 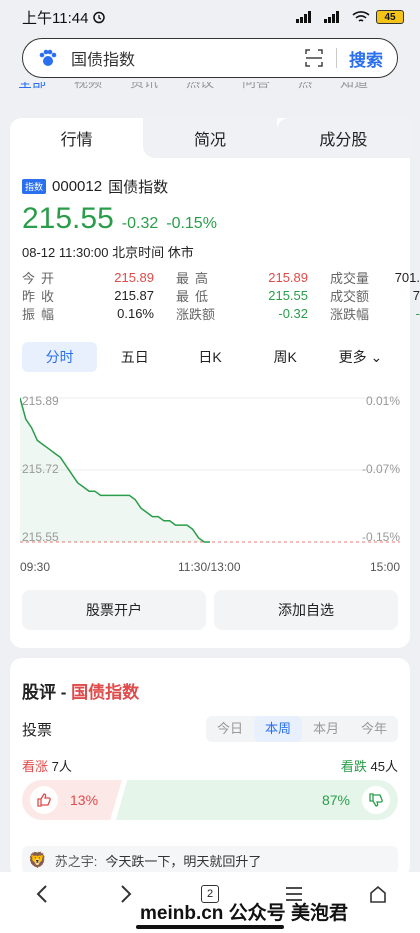 What do you see at coordinates (343, 138) in the screenshot?
I see `tab-components: 成分股` at bounding box center [343, 138].